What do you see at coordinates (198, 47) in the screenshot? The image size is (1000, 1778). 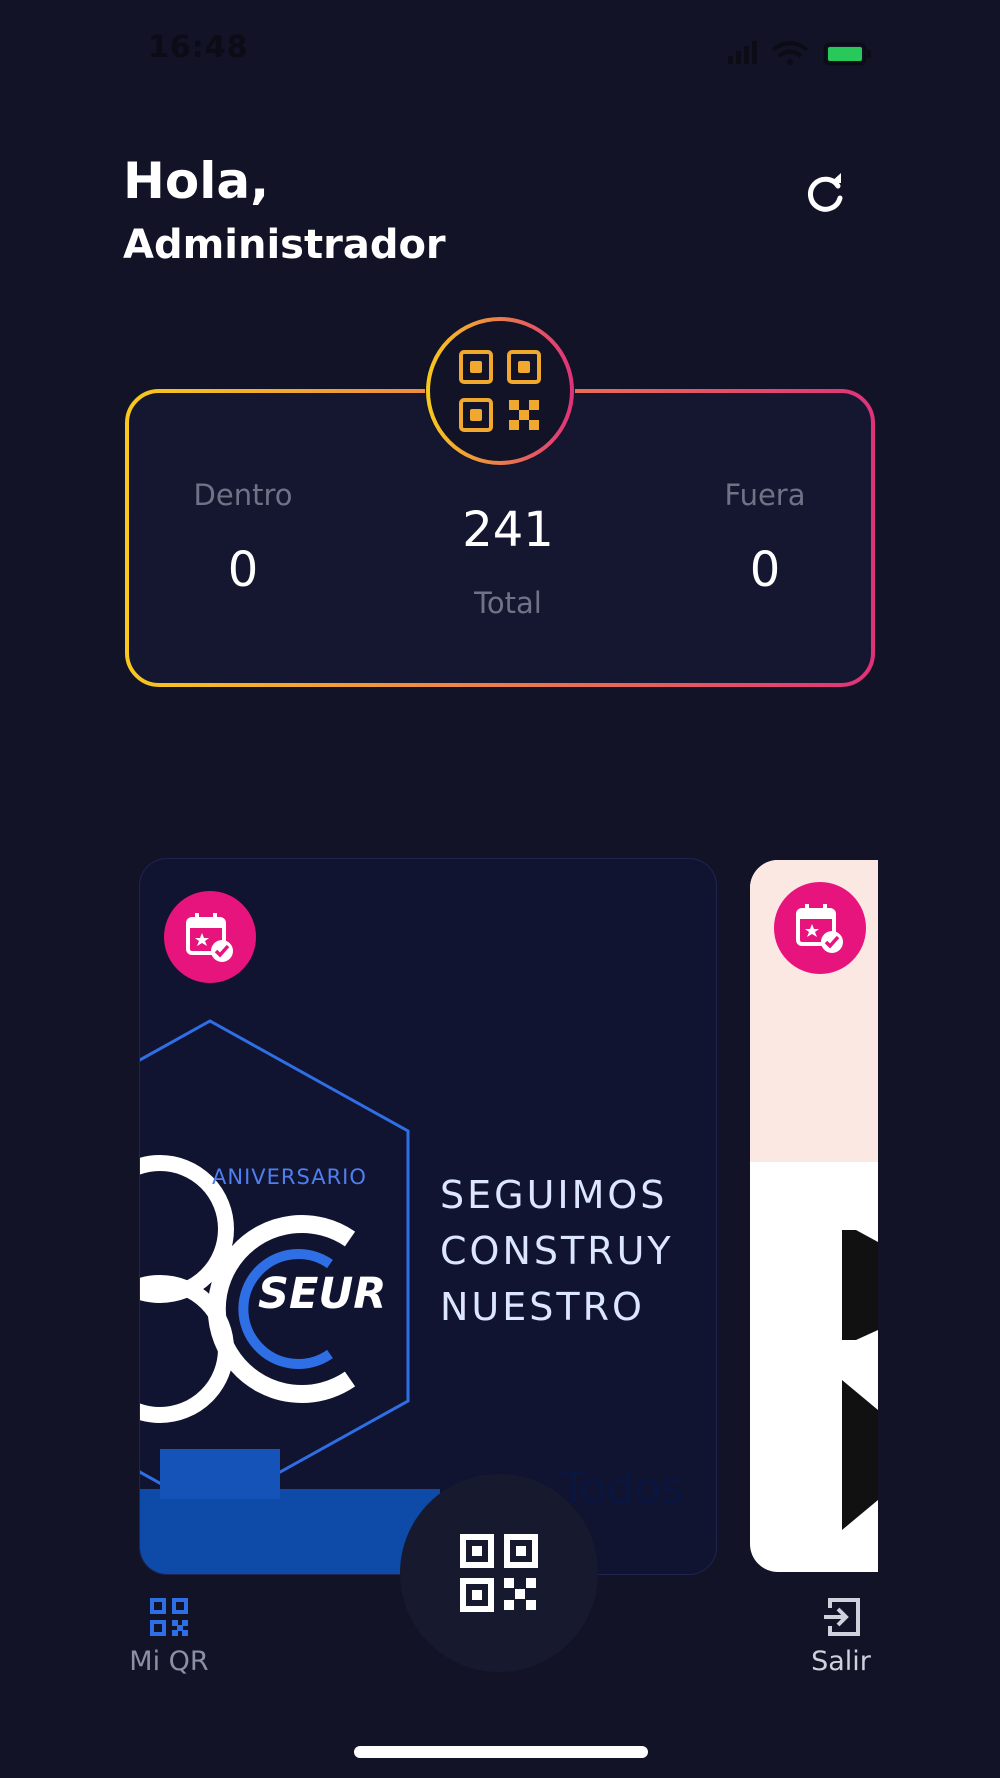 I see `status-time: 16:48` at bounding box center [198, 47].